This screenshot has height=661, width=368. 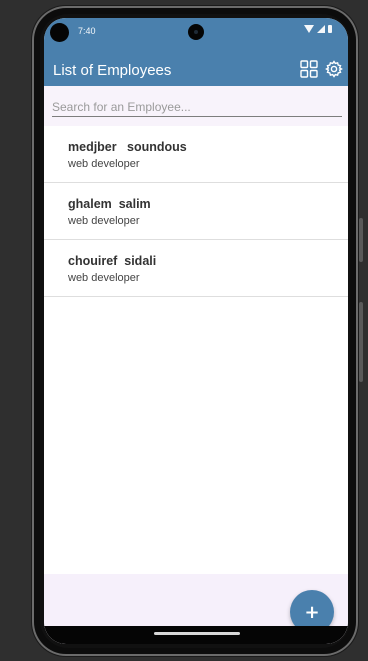 I want to click on list-item: ghalem salim web developer, so click(x=196, y=211).